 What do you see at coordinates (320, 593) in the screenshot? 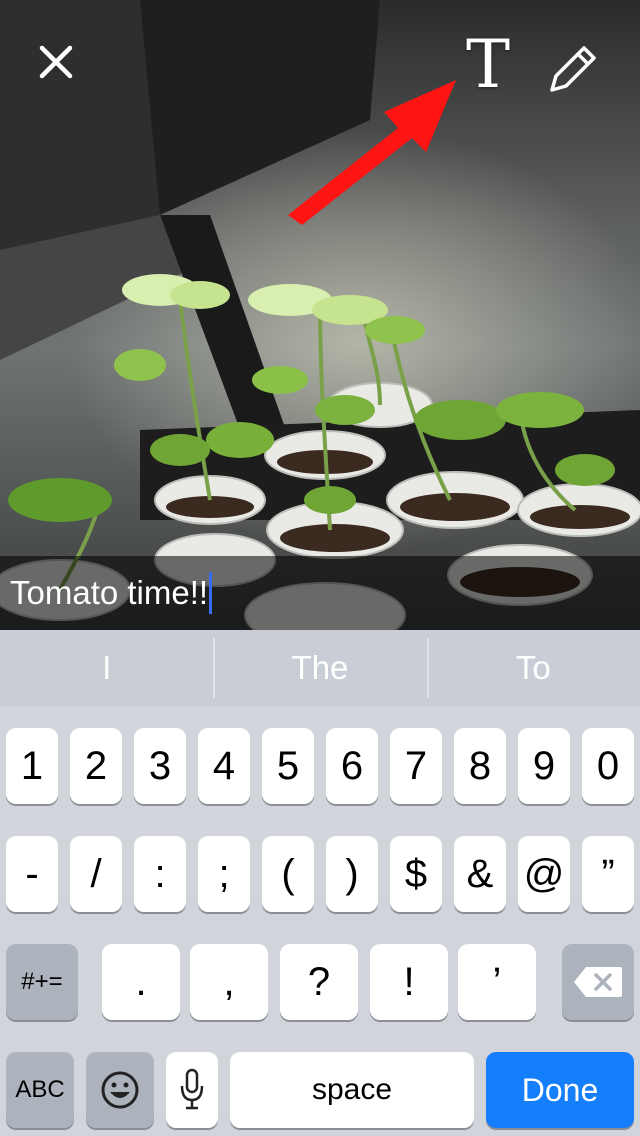
I see `caption-bar: Tomato time!!` at bounding box center [320, 593].